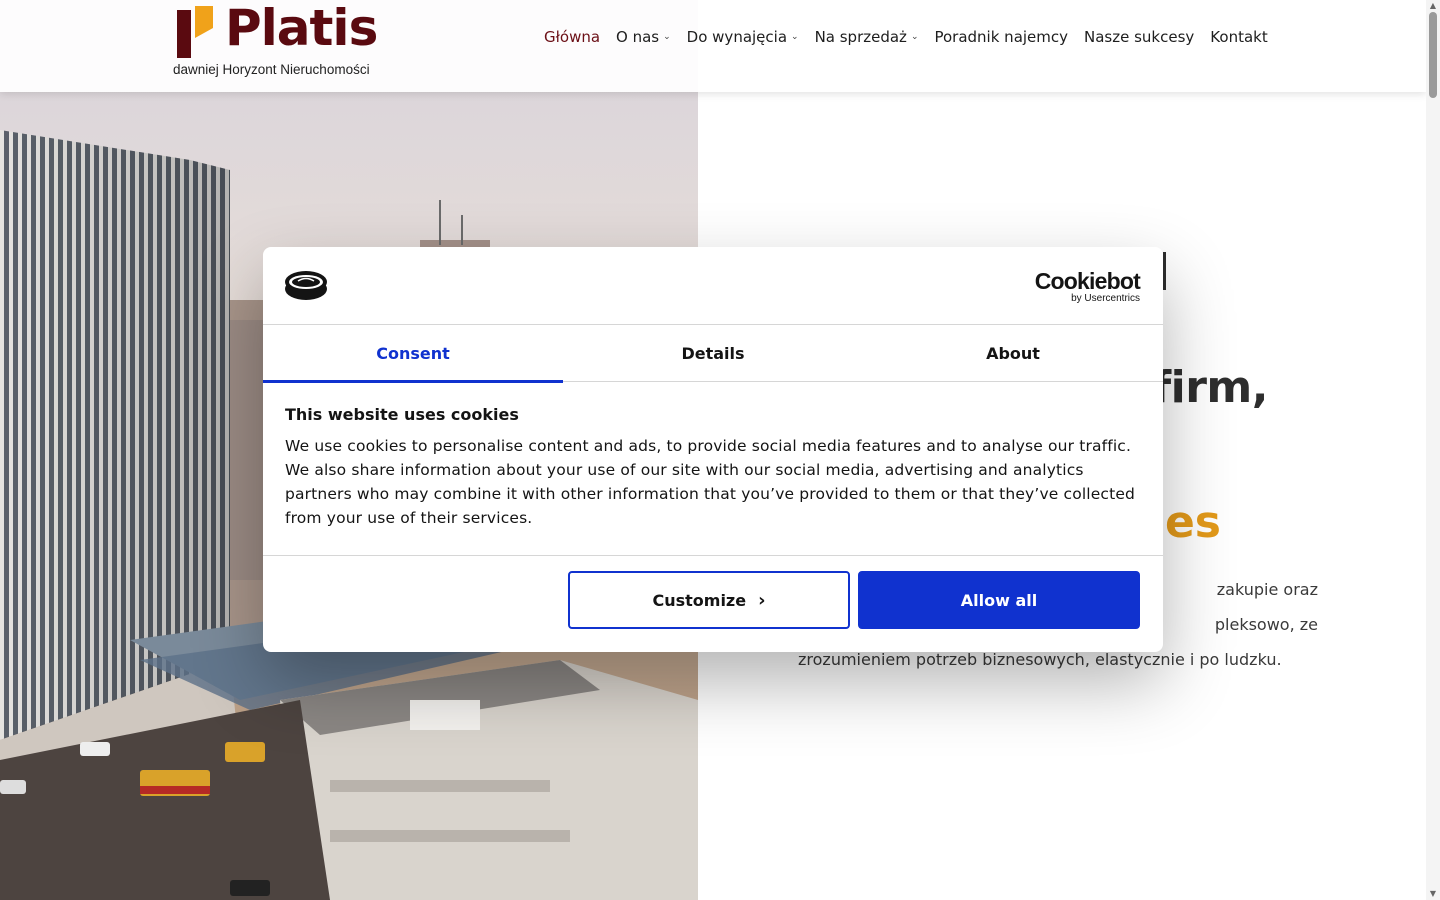 The image size is (1440, 900). I want to click on site-logo: Platis dawniej Horyzont Nieruchomości, so click(280, 41).